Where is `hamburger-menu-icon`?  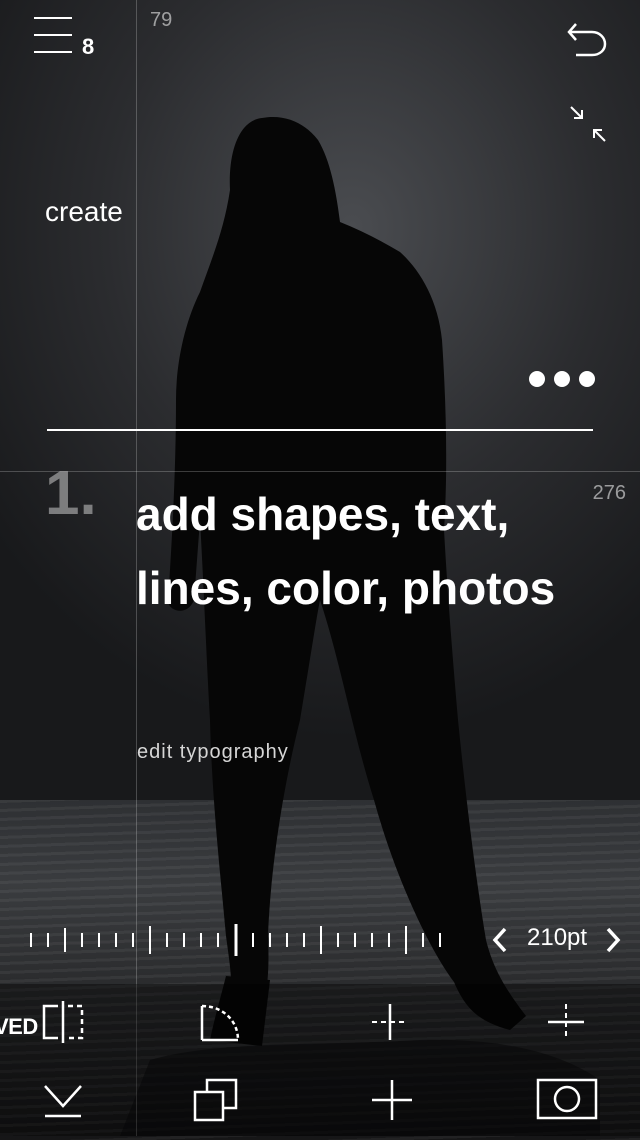
hamburger-menu-icon is located at coordinates (53, 36).